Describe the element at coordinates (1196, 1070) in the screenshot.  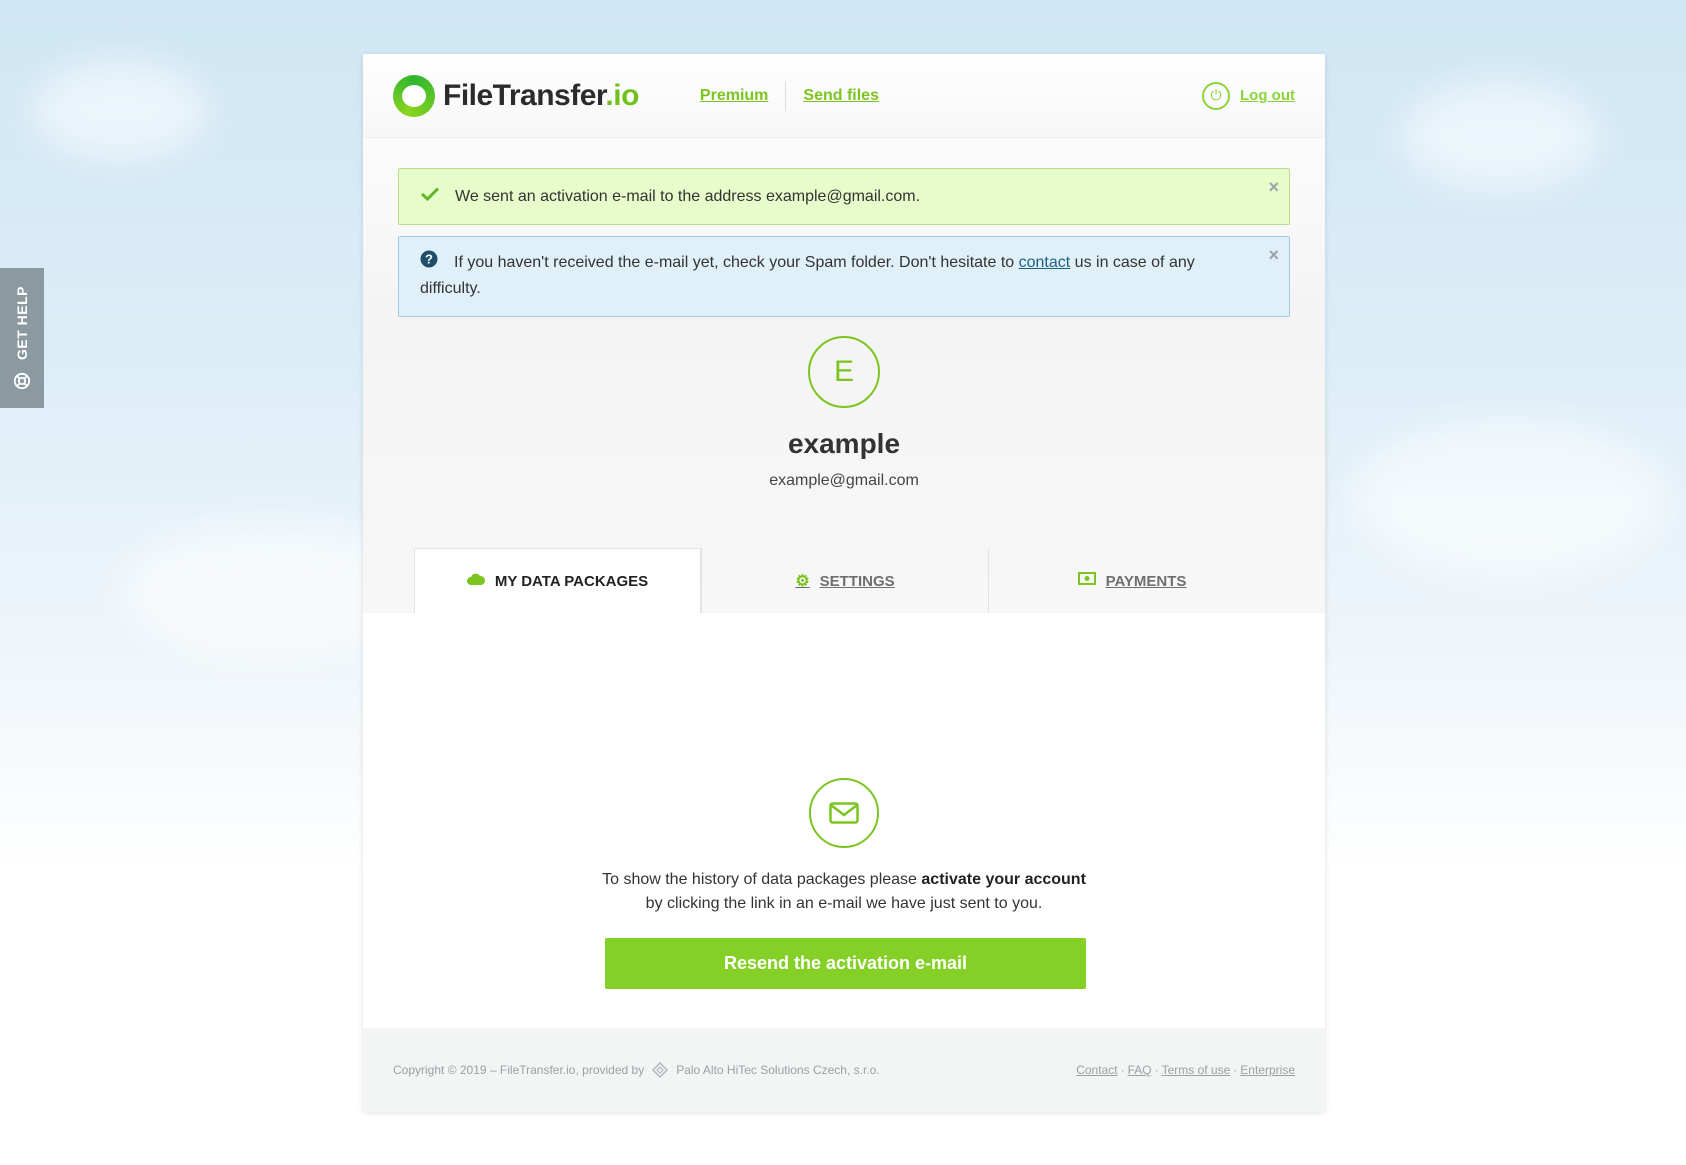
I see `footer-terms-link: Terms of use` at that location.